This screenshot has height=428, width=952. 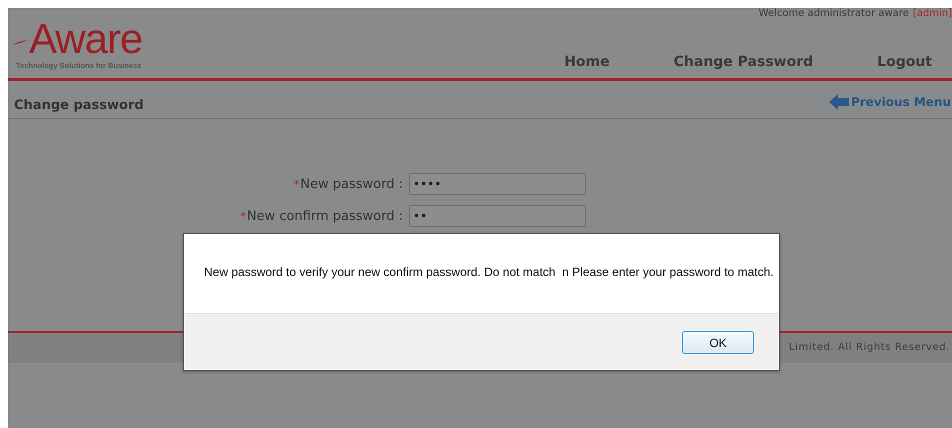 I want to click on left-arrow-icon, so click(x=838, y=102).